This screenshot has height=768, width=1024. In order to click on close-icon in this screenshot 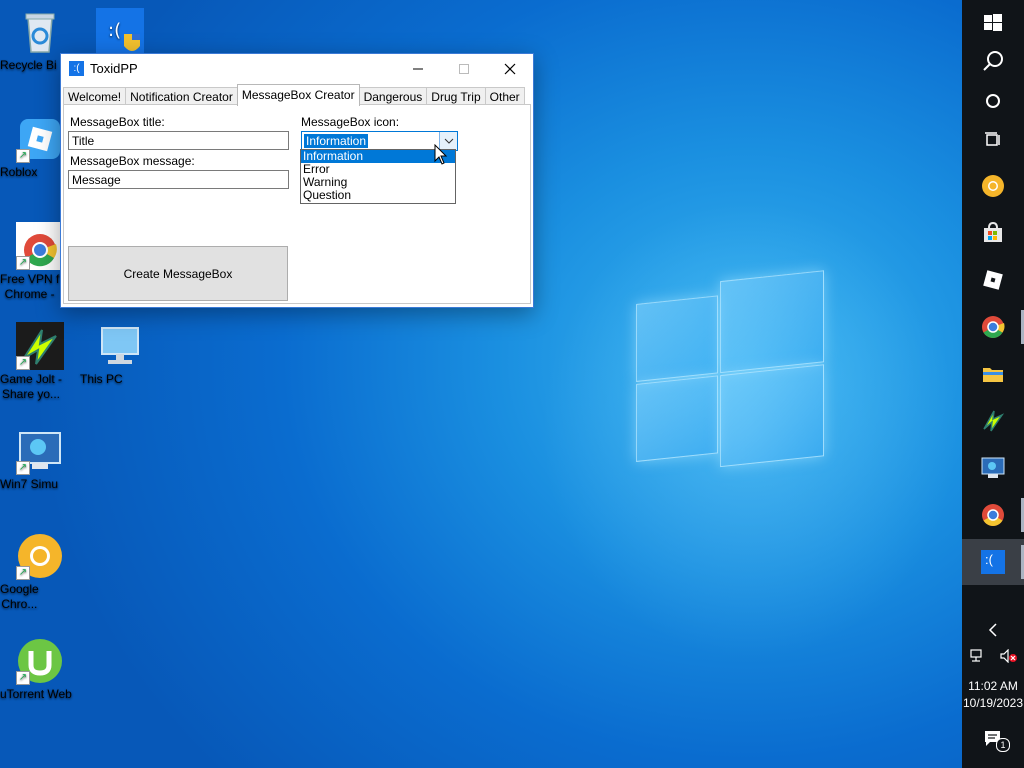, I will do `click(510, 68)`.